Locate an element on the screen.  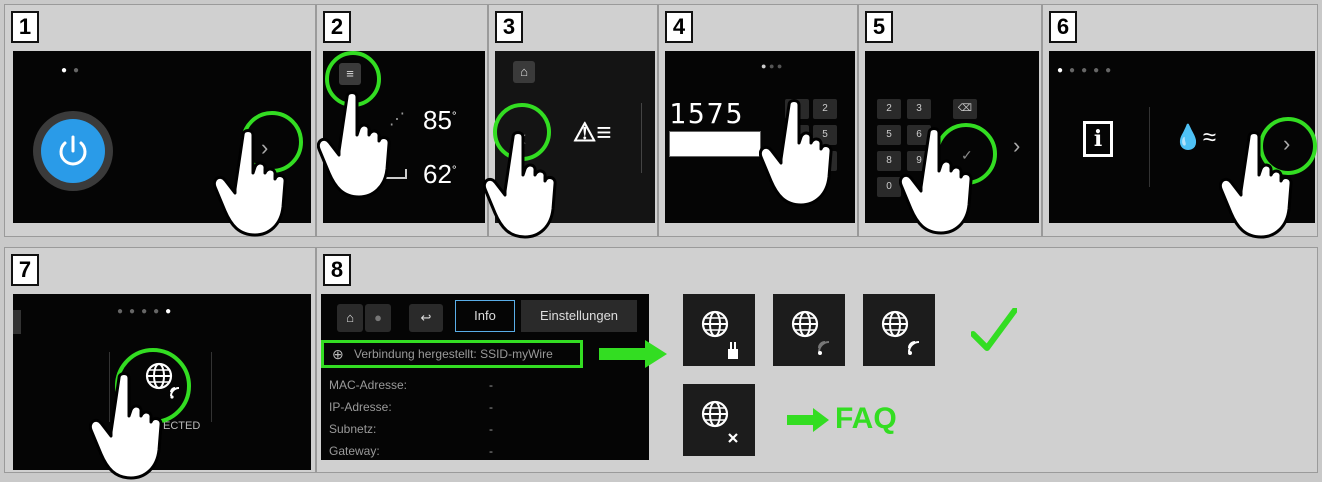
info-label: Gateway: is located at coordinates (354, 451).